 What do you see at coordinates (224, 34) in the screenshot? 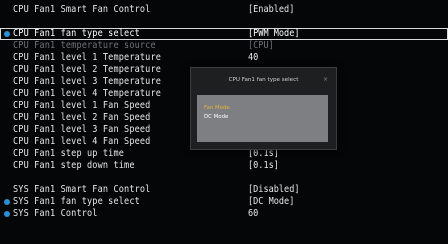
I see `setting-row-cpu-fan1-fan-type-select: CPU Fan1 fan type select [PWM Mode]` at bounding box center [224, 34].